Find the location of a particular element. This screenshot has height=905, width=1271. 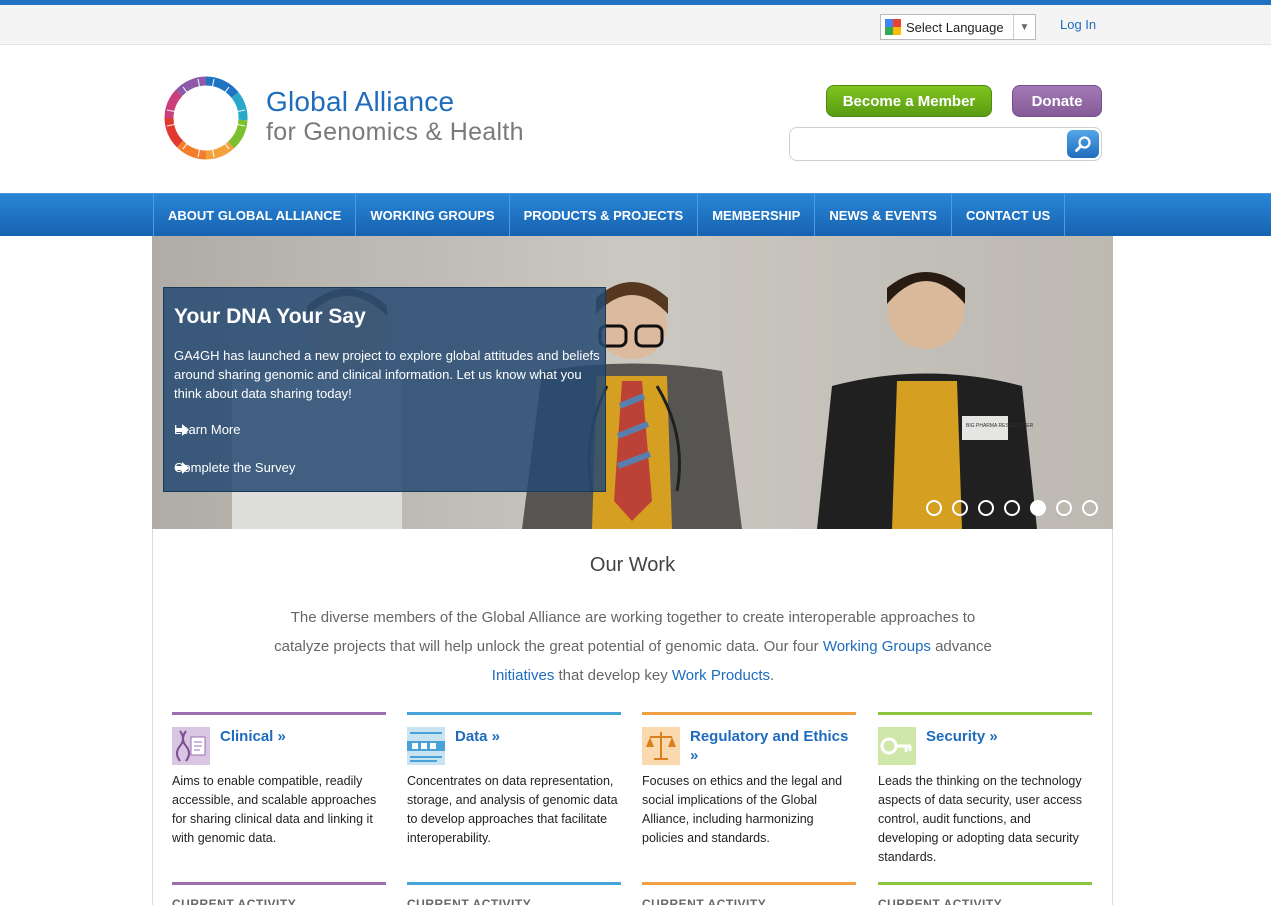

login-link: Log In is located at coordinates (1078, 24).